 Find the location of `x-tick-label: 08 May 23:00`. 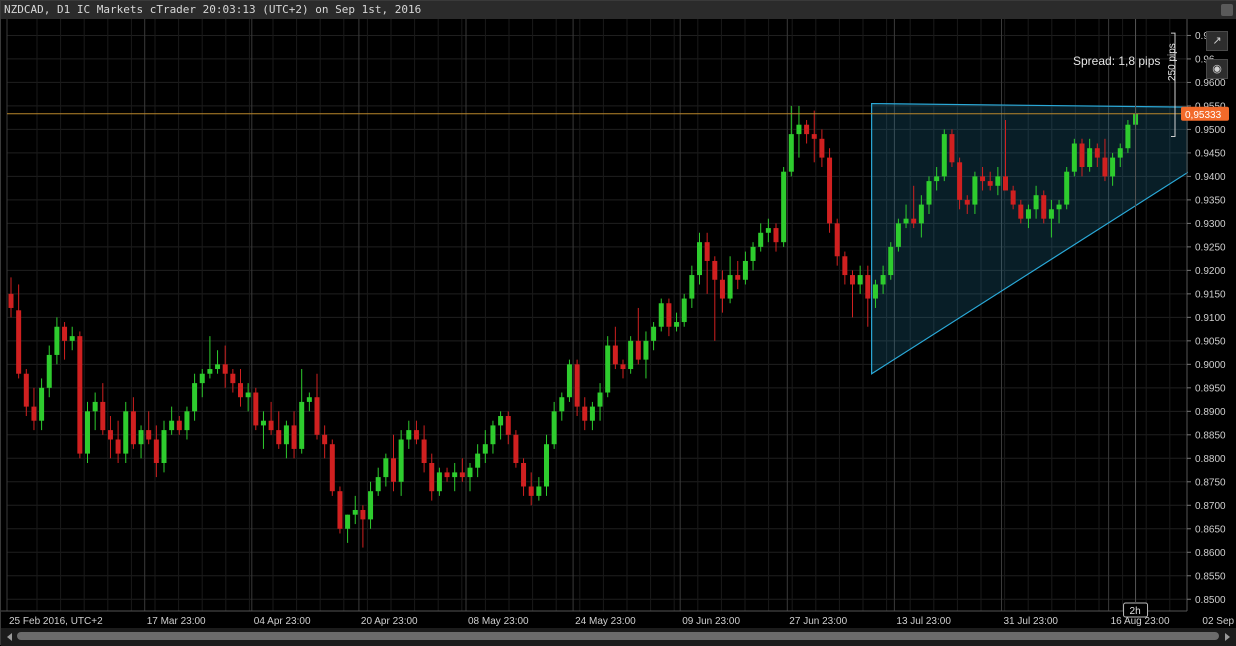

x-tick-label: 08 May 23:00 is located at coordinates (498, 621).